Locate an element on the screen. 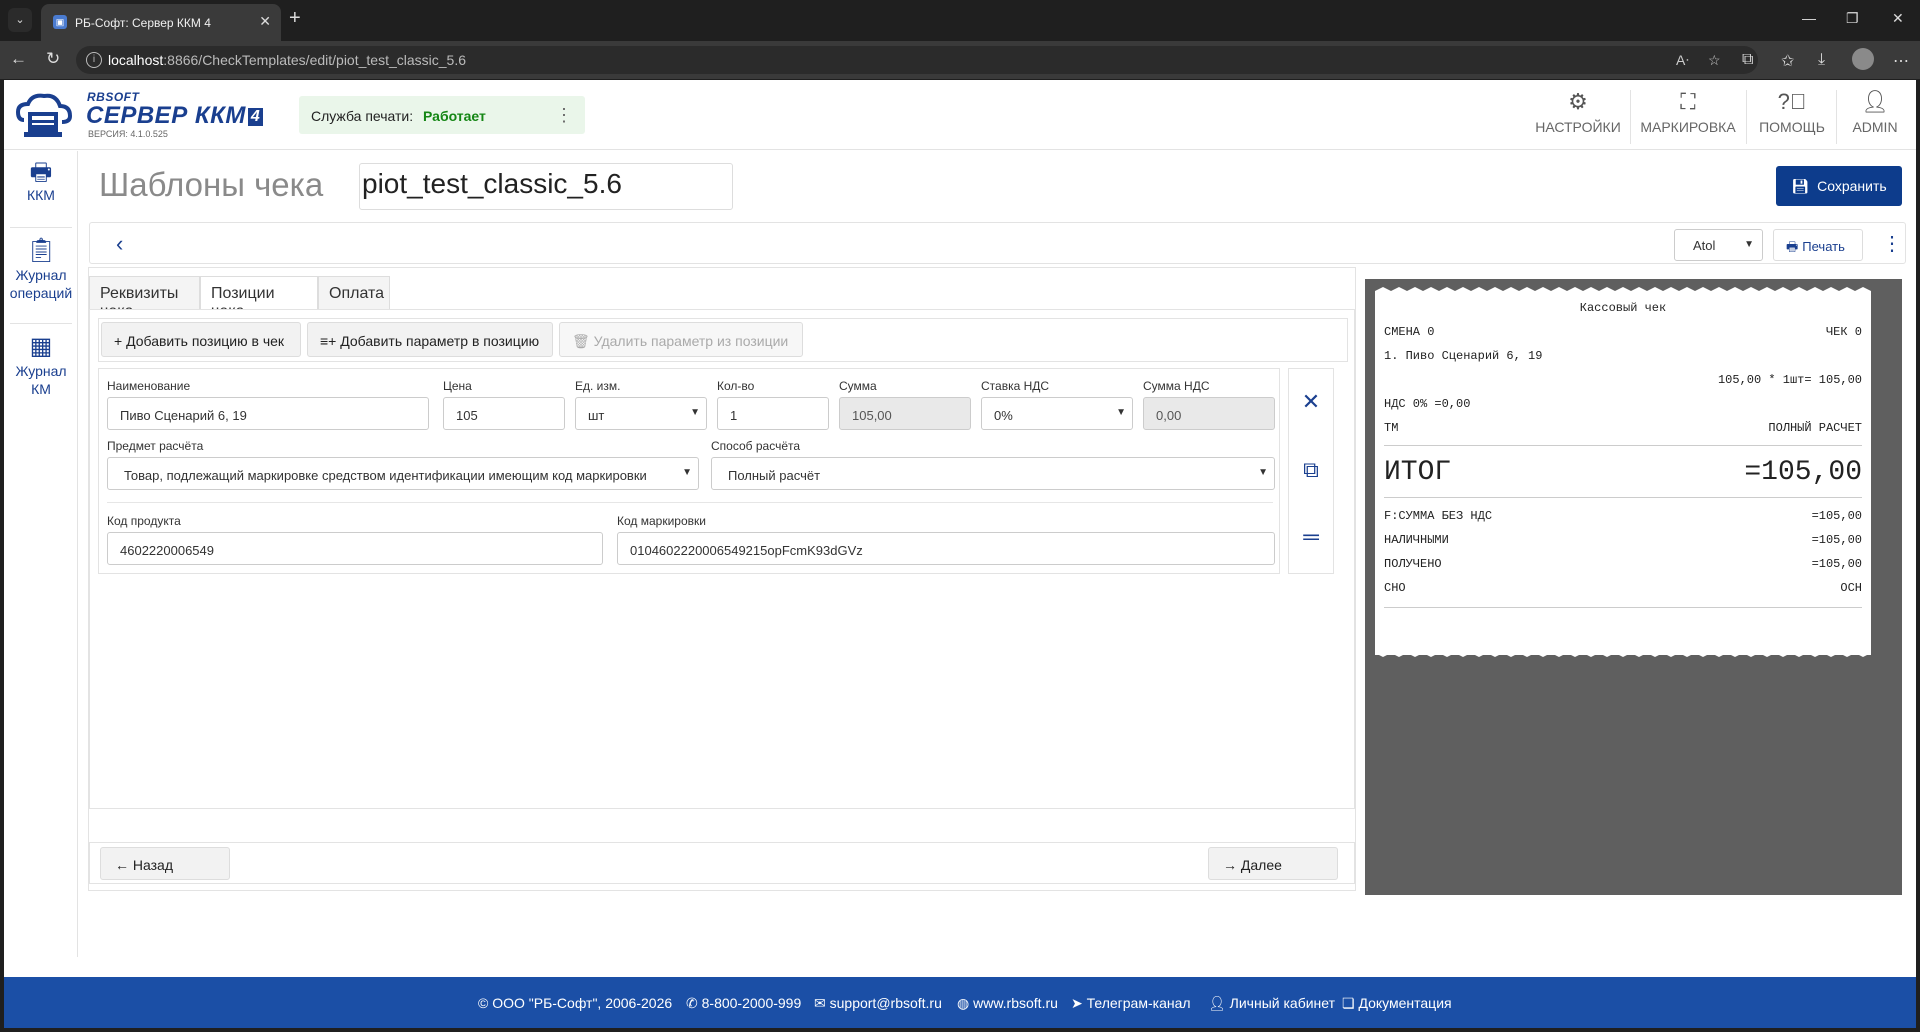 Image resolution: width=1920 pixels, height=1032 pixels. sidebar-item-kkm: 🖶︎ ККМ is located at coordinates (41, 188).